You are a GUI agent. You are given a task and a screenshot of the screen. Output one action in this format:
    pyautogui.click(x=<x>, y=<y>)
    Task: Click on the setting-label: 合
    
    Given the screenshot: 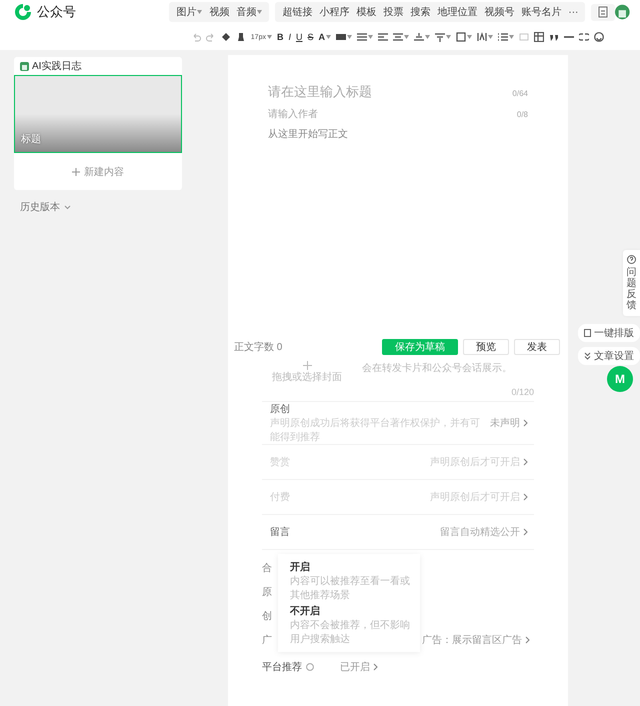 What is the action you would take?
    pyautogui.click(x=267, y=568)
    